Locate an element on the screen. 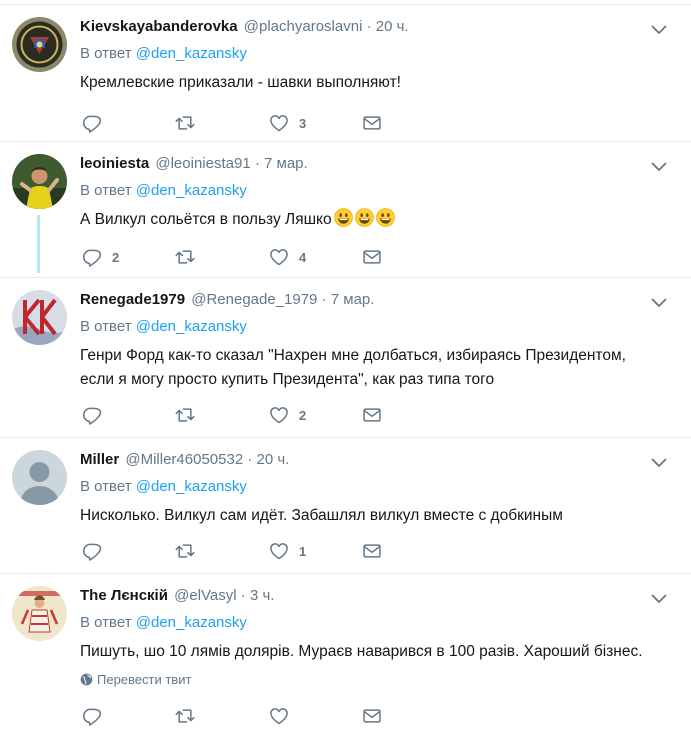 The width and height of the screenshot is (691, 731). display-name: The Лєнскій is located at coordinates (124, 595).